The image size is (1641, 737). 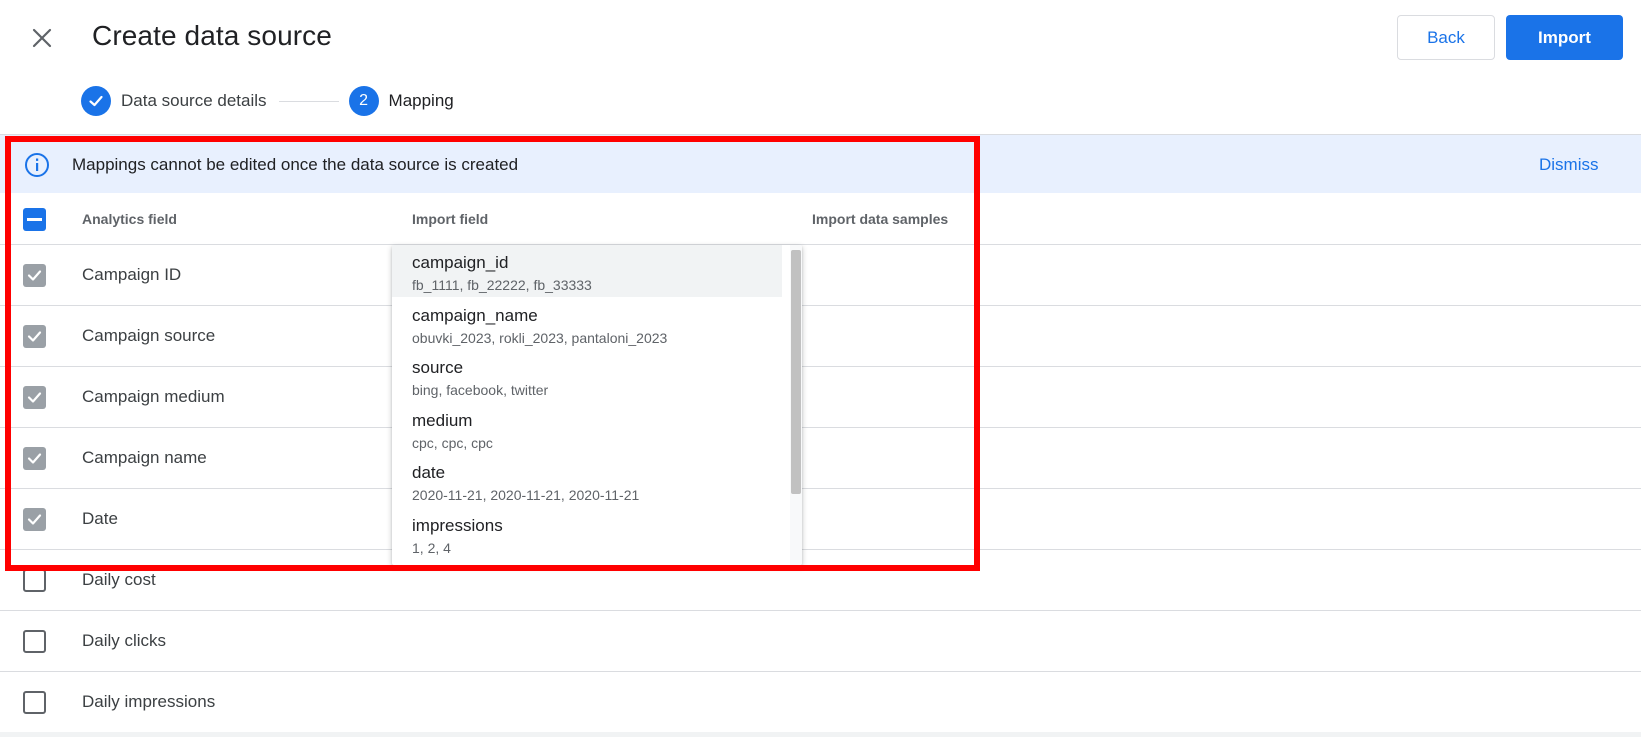 What do you see at coordinates (1446, 37) in the screenshot?
I see `back-button: Back` at bounding box center [1446, 37].